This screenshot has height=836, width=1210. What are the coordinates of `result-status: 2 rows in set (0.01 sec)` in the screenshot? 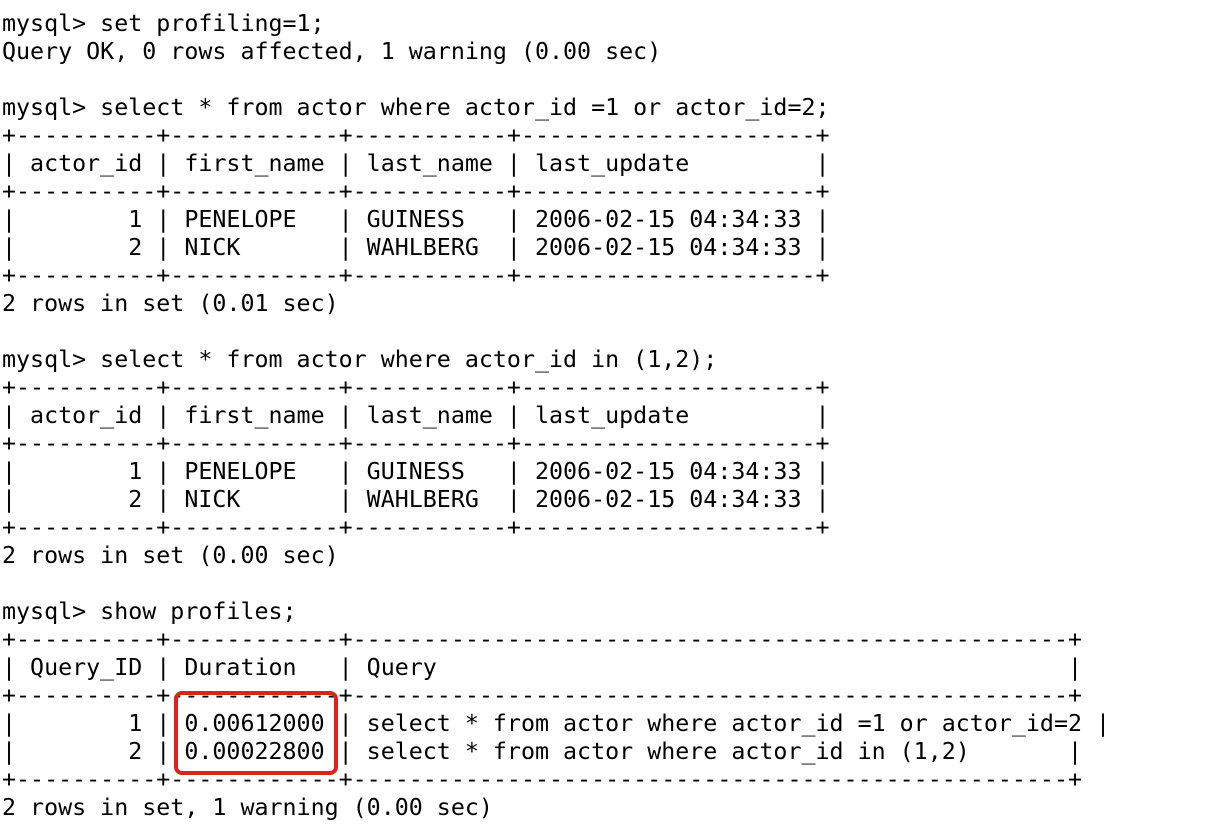 It's located at (170, 303).